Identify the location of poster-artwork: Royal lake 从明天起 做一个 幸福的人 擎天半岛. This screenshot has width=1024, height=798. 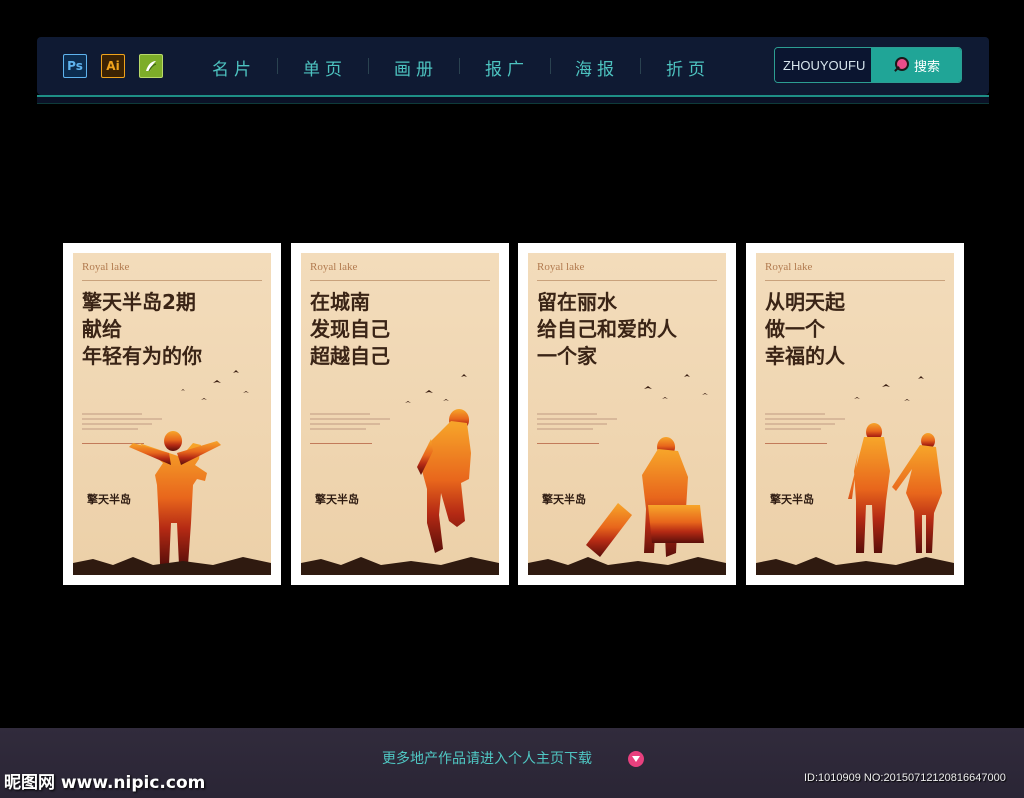
(855, 414).